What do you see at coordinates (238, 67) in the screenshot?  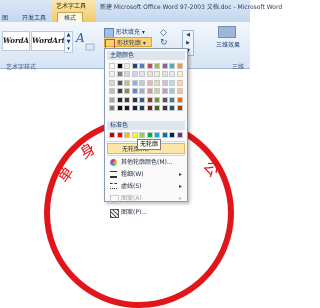 I see `threed-group-label: 三维` at bounding box center [238, 67].